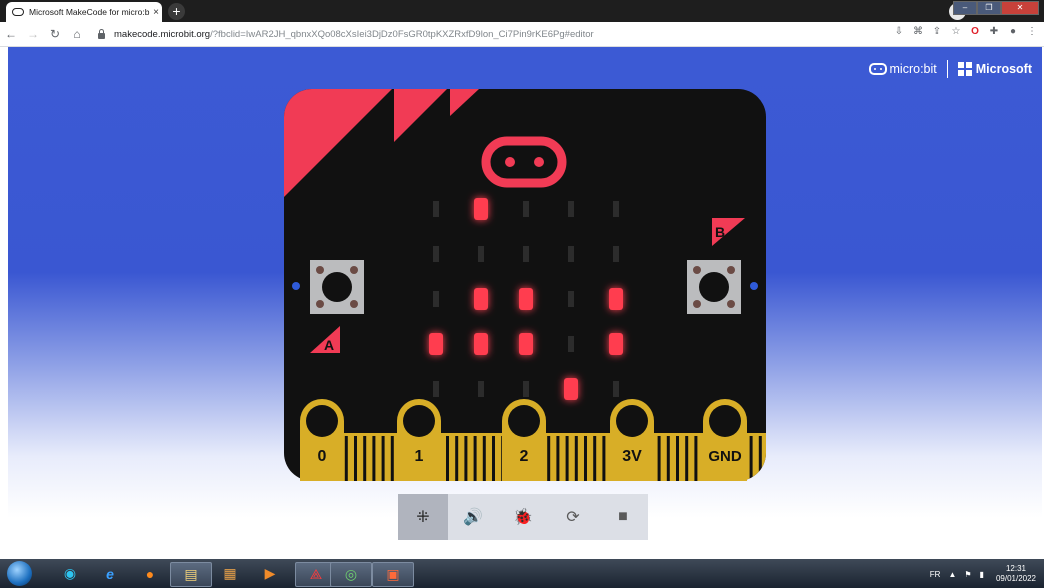 The width and height of the screenshot is (1044, 588). Describe the element at coordinates (965, 31) in the screenshot. I see `browser-extensions: ⇩ ⌘ ⇪ ☆ O ✚ ● ⋮` at that location.